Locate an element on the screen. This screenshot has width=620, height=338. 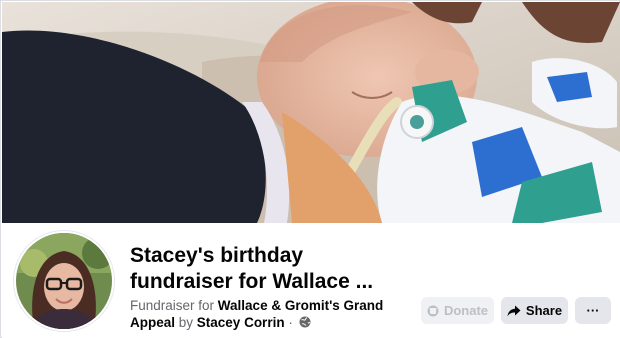
profile-photo is located at coordinates (64, 281).